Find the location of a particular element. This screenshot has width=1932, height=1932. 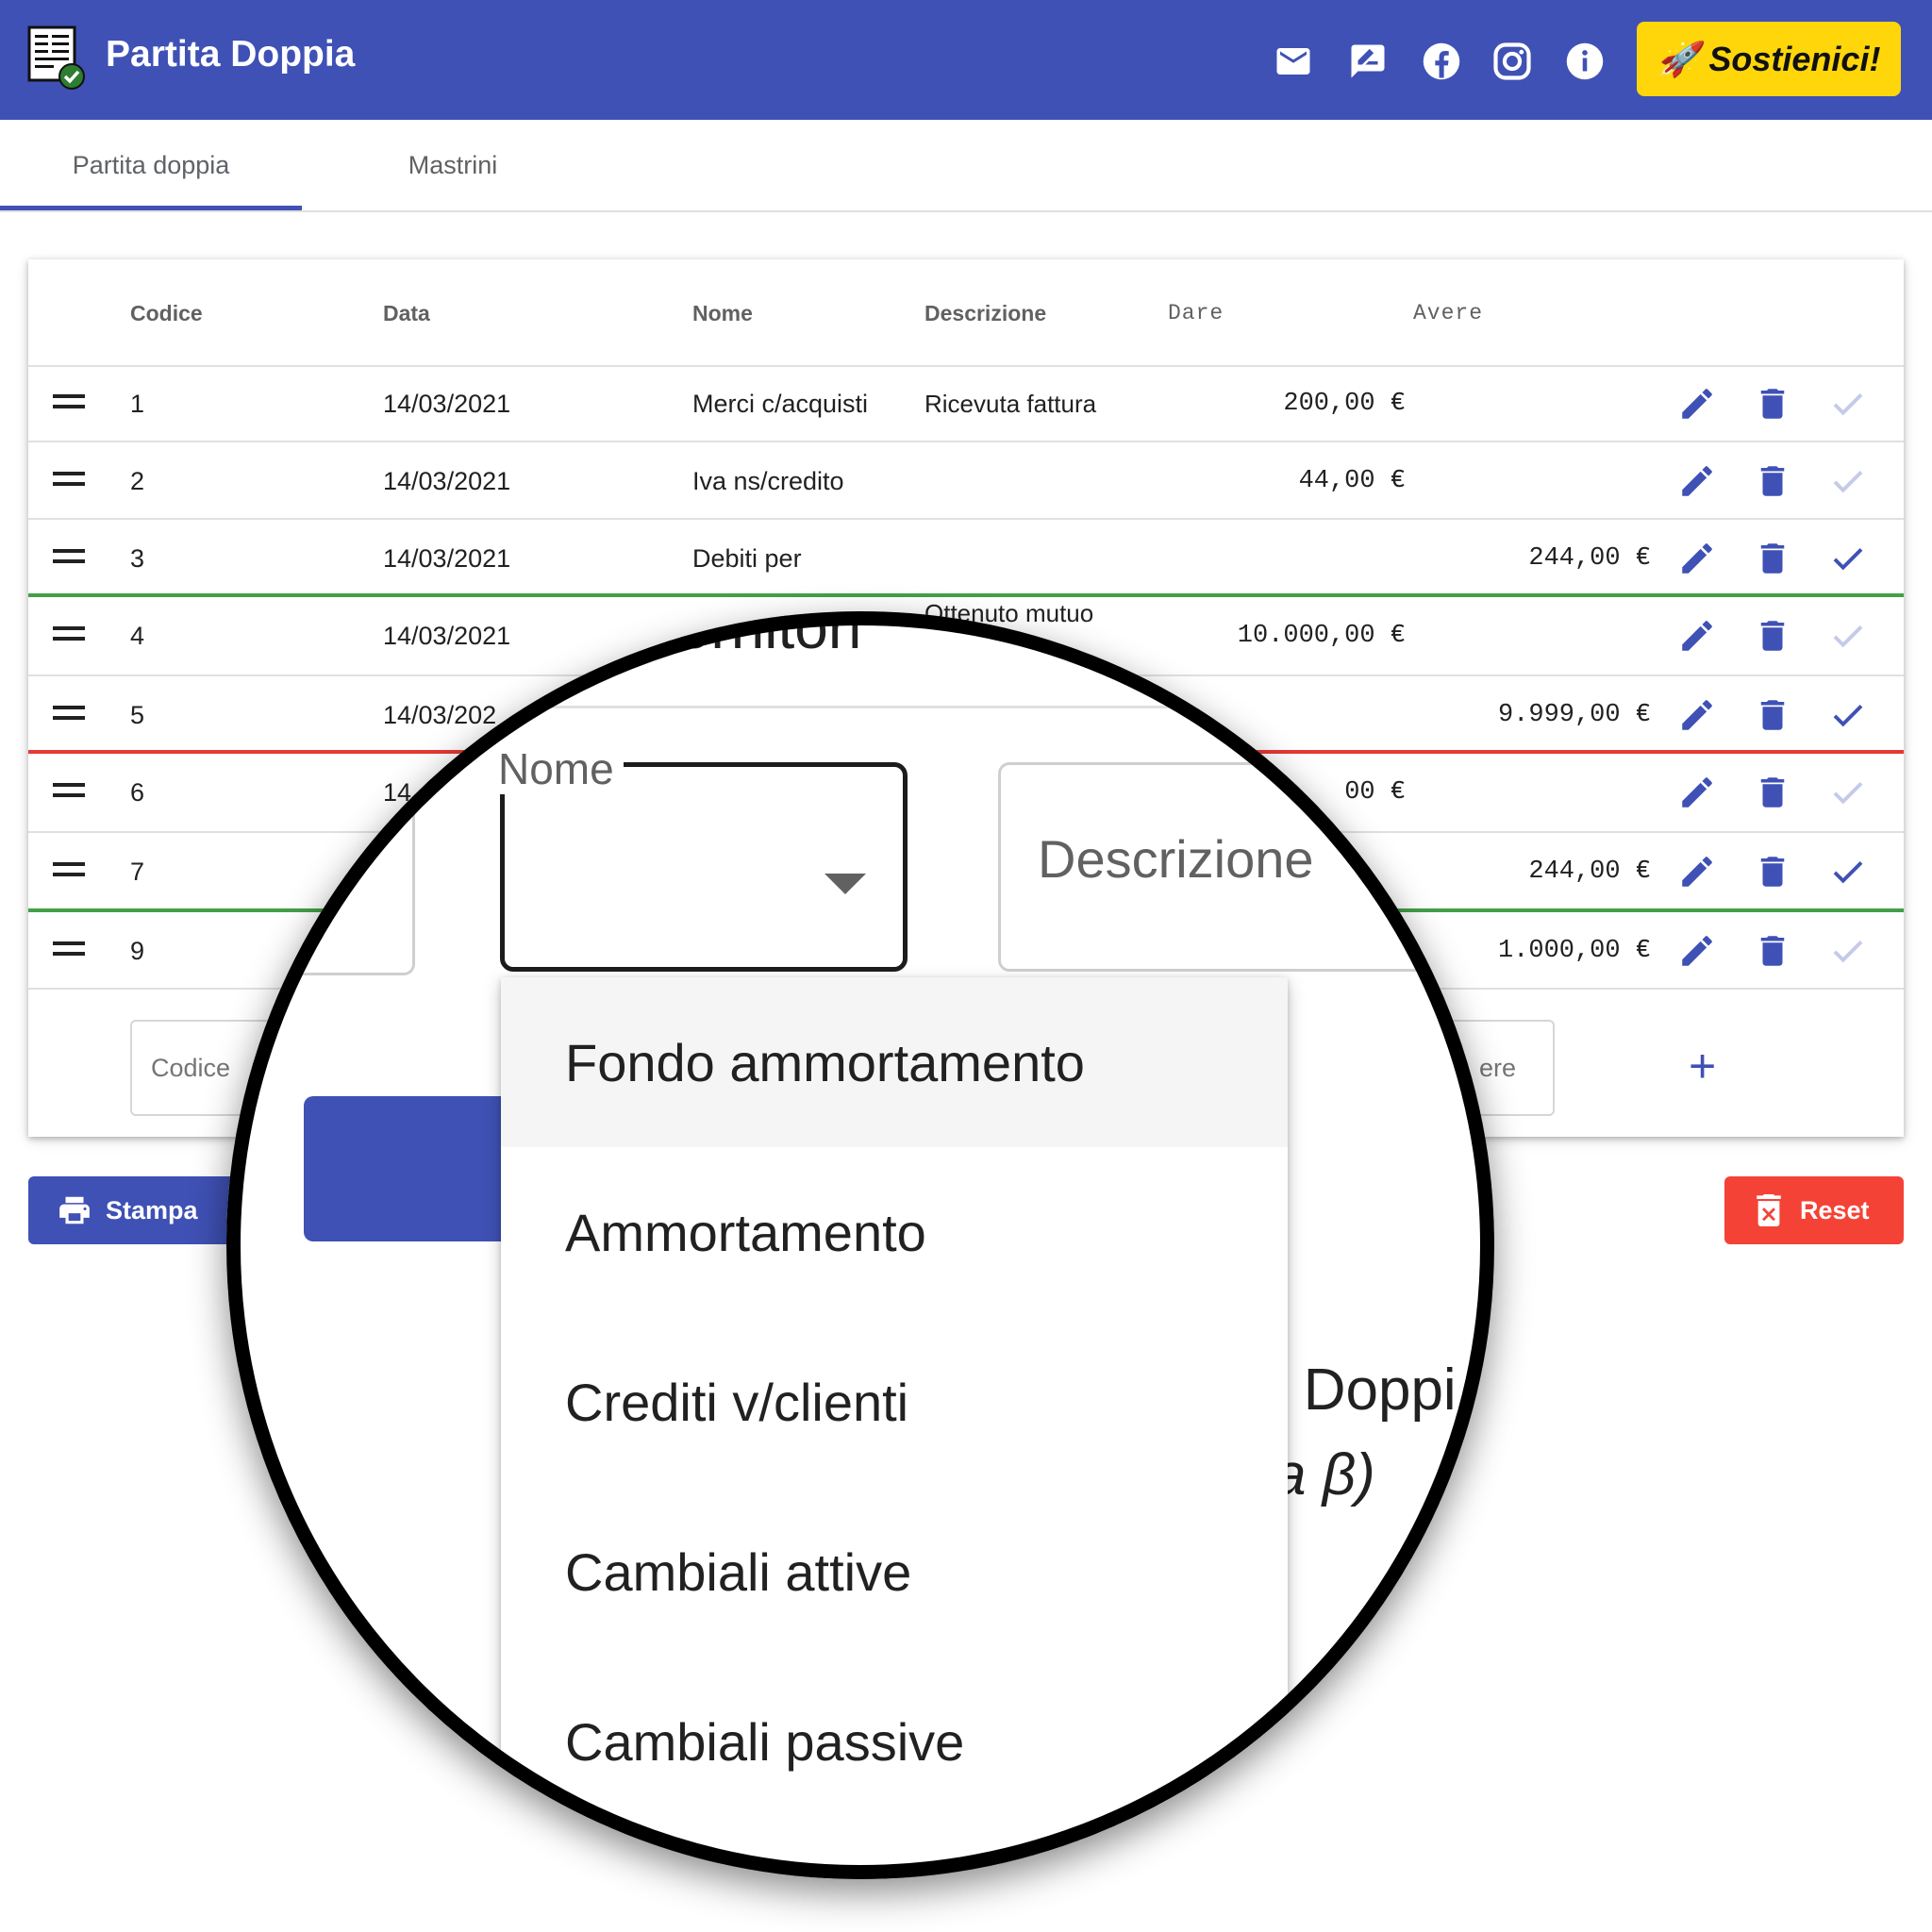

app-bar: Partita Doppia 🚀 Sostienici! is located at coordinates (966, 60).